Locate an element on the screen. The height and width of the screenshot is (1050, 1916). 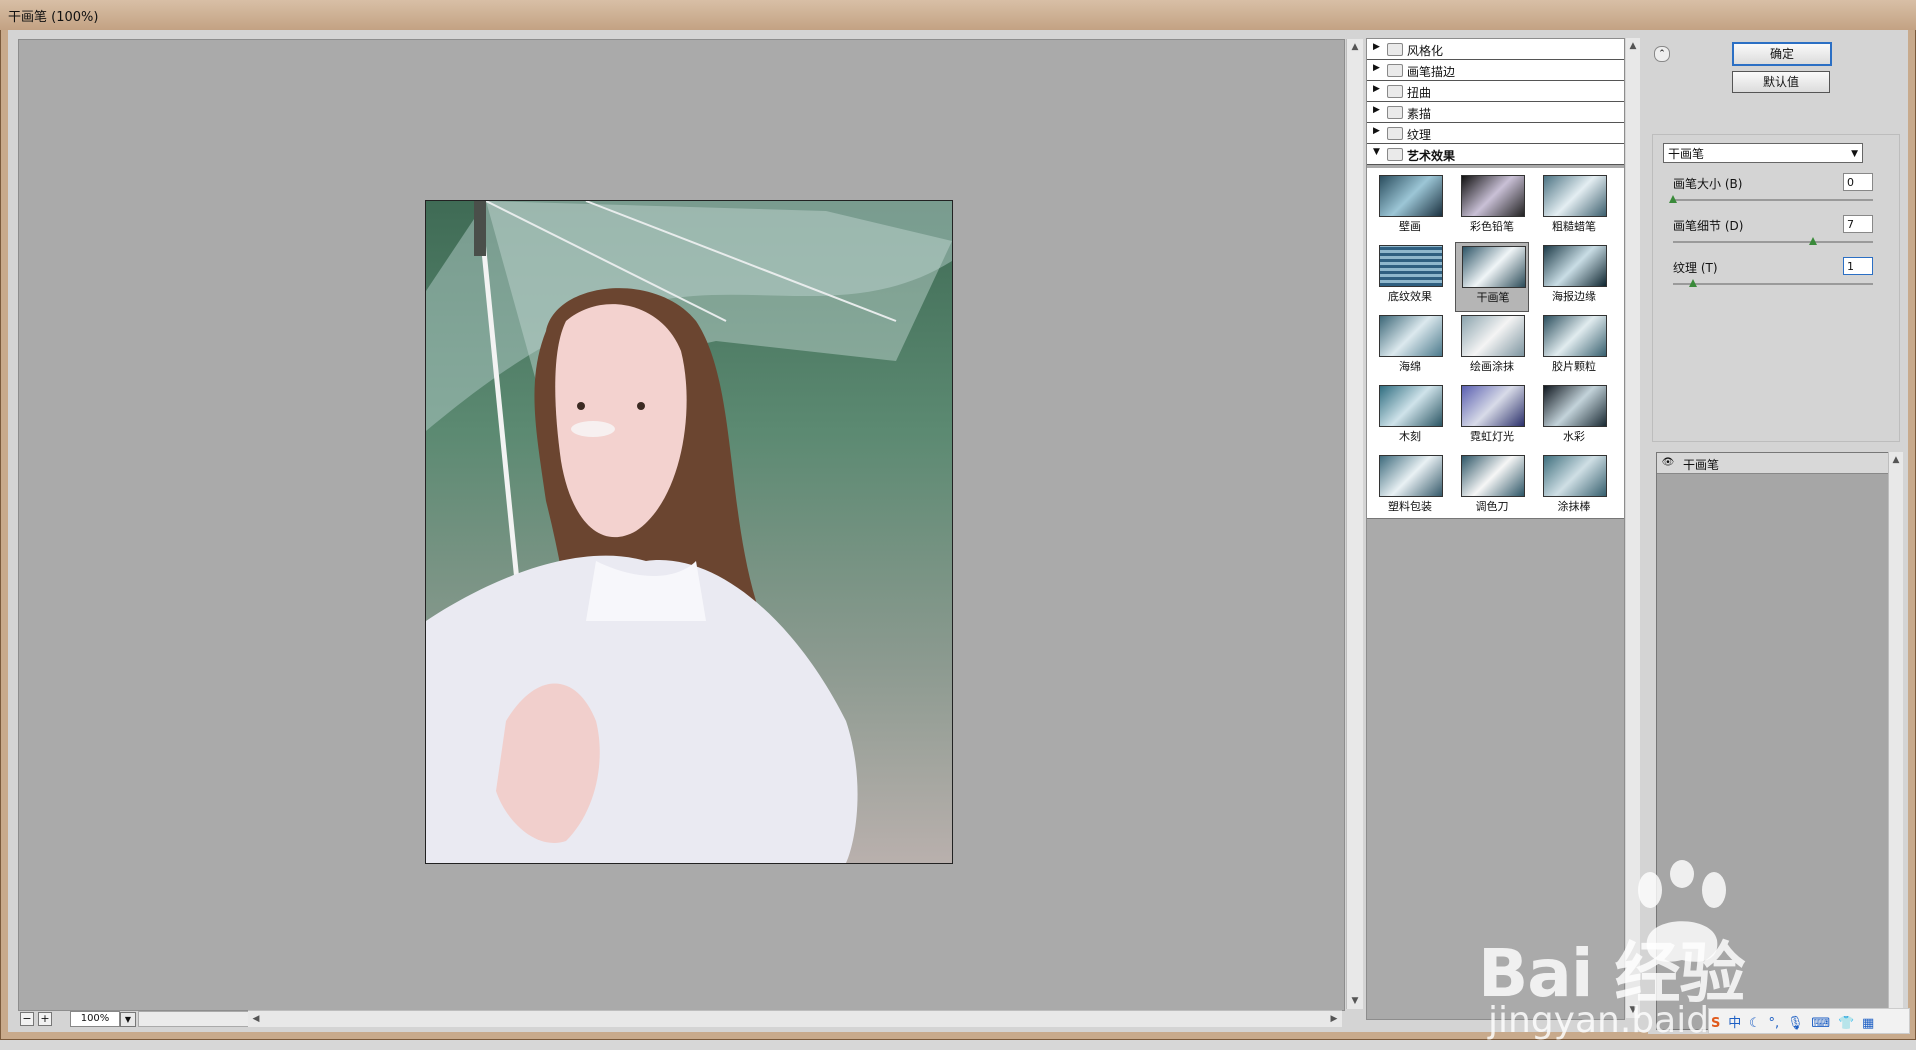
moon-icon: ☾ is located at coordinates (1755, 1023).